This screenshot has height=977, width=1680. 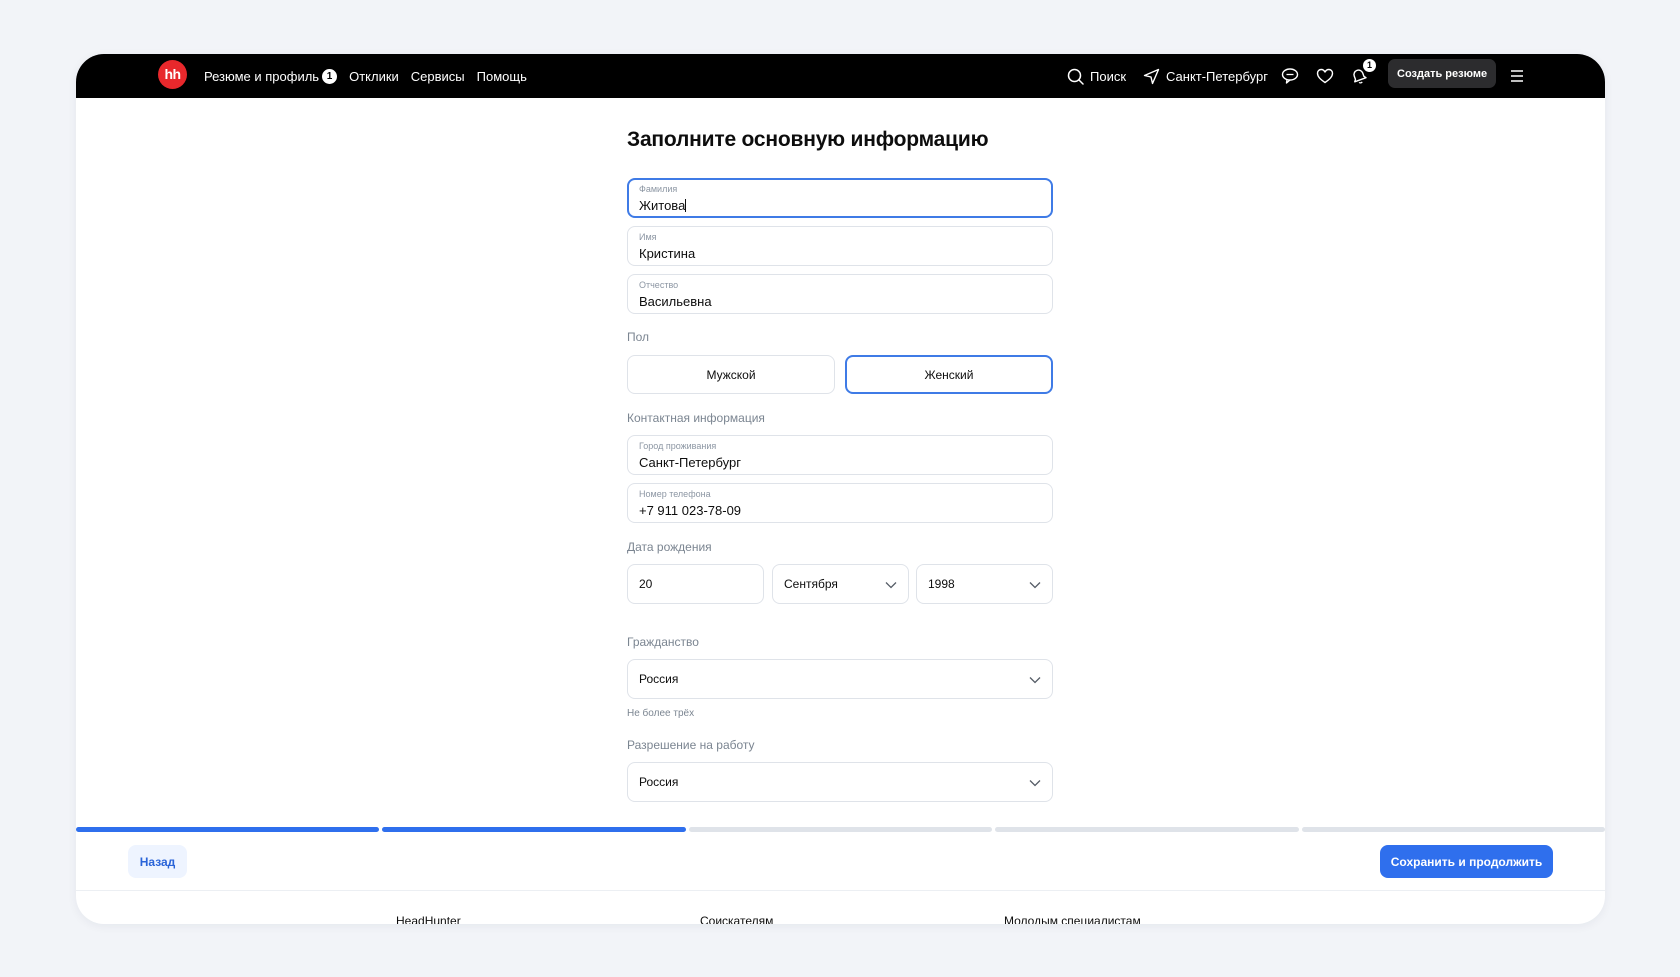 What do you see at coordinates (840, 679) in the screenshot?
I see `citizenship-select: Россия` at bounding box center [840, 679].